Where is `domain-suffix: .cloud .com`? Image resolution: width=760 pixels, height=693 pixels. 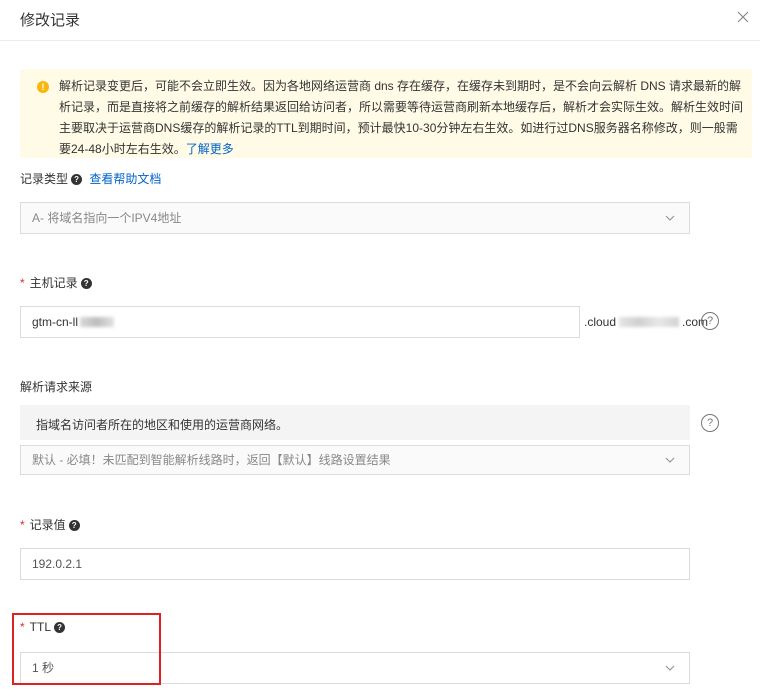
domain-suffix: .cloud .com is located at coordinates (646, 322).